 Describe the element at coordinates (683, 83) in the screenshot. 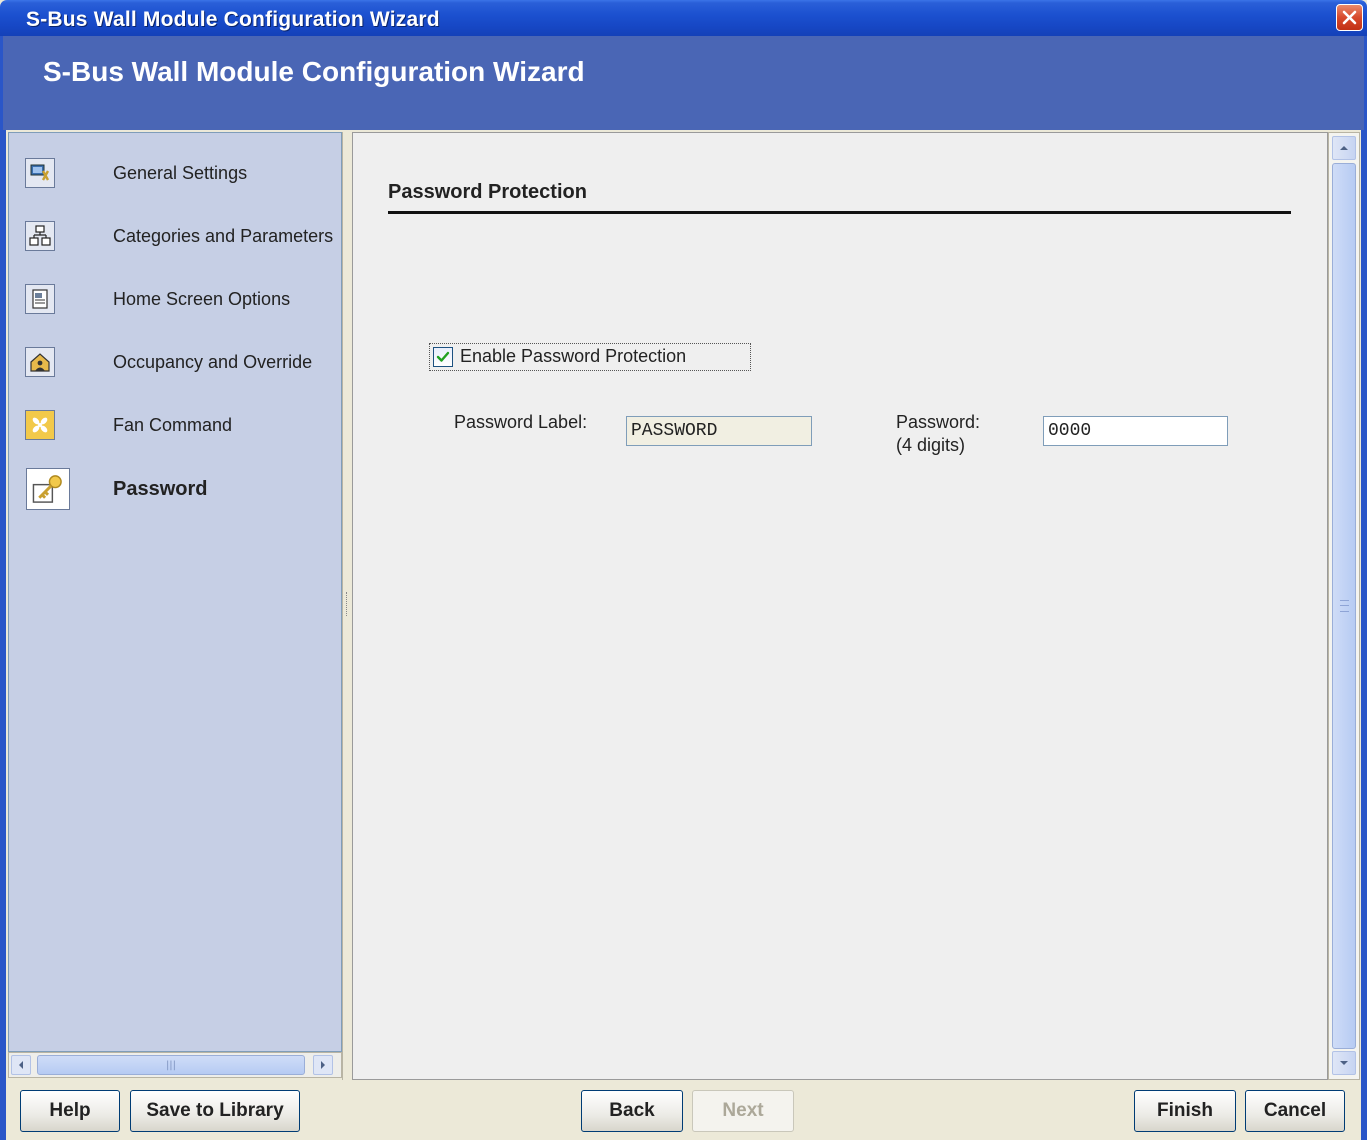

I see `wizard-header: S-Bus Wall Module Configuration Wizard` at that location.